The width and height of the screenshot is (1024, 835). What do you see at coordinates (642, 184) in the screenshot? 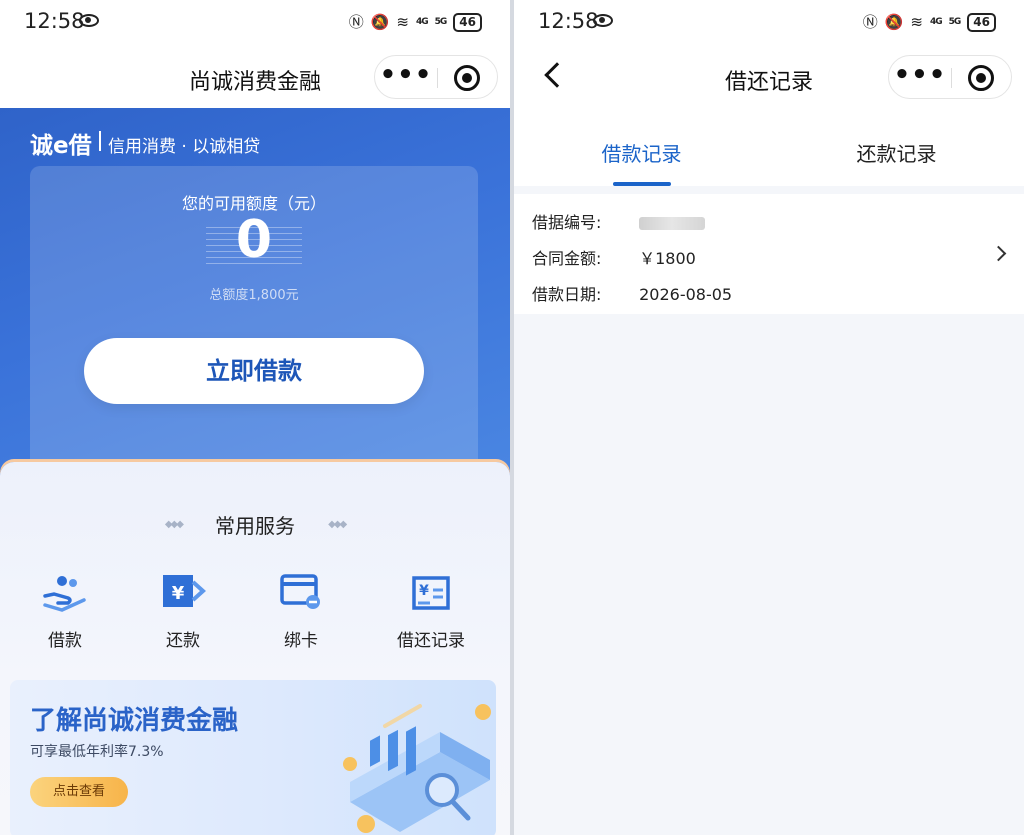
I see `active-tab-indicator` at bounding box center [642, 184].